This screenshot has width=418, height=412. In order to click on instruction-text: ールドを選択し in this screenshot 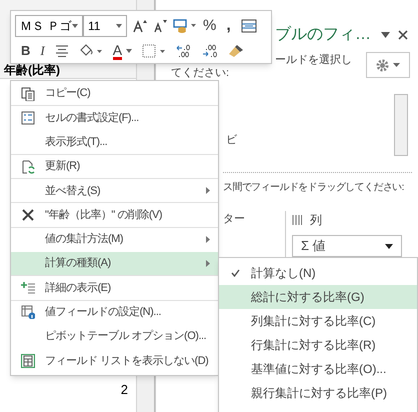, I will do `click(313, 60)`.